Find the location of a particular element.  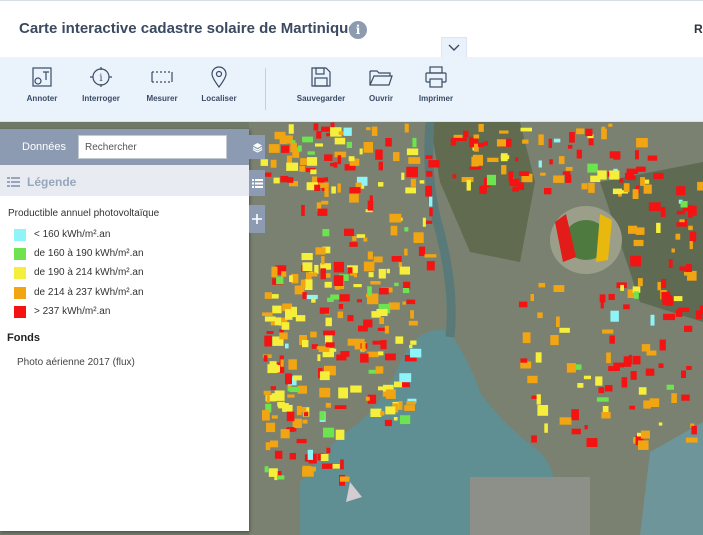

query-label: Interroger is located at coordinates (101, 98).